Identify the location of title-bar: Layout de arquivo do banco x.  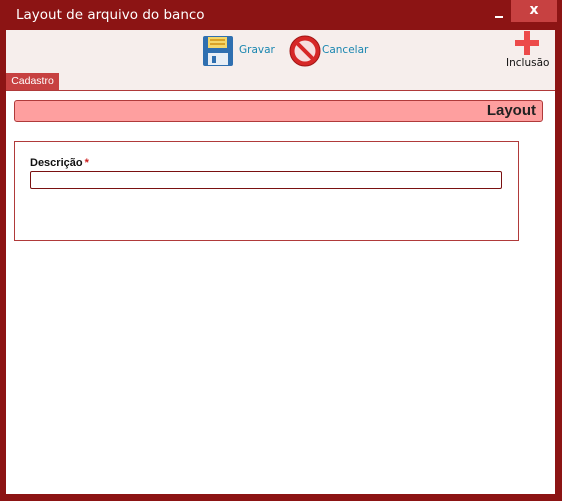
(281, 15).